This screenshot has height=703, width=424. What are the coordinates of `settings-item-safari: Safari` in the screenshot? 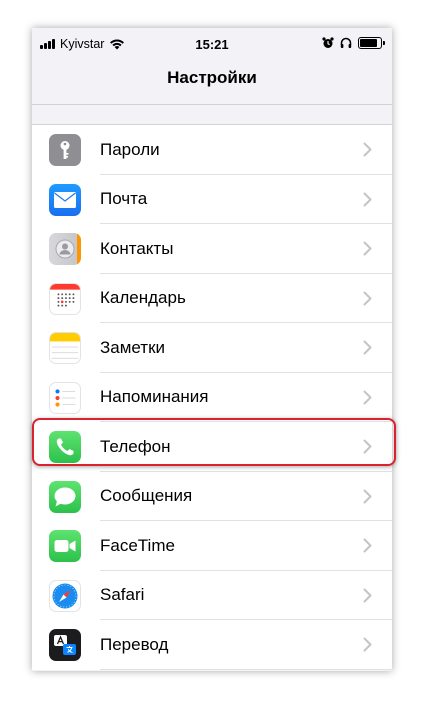 It's located at (212, 595).